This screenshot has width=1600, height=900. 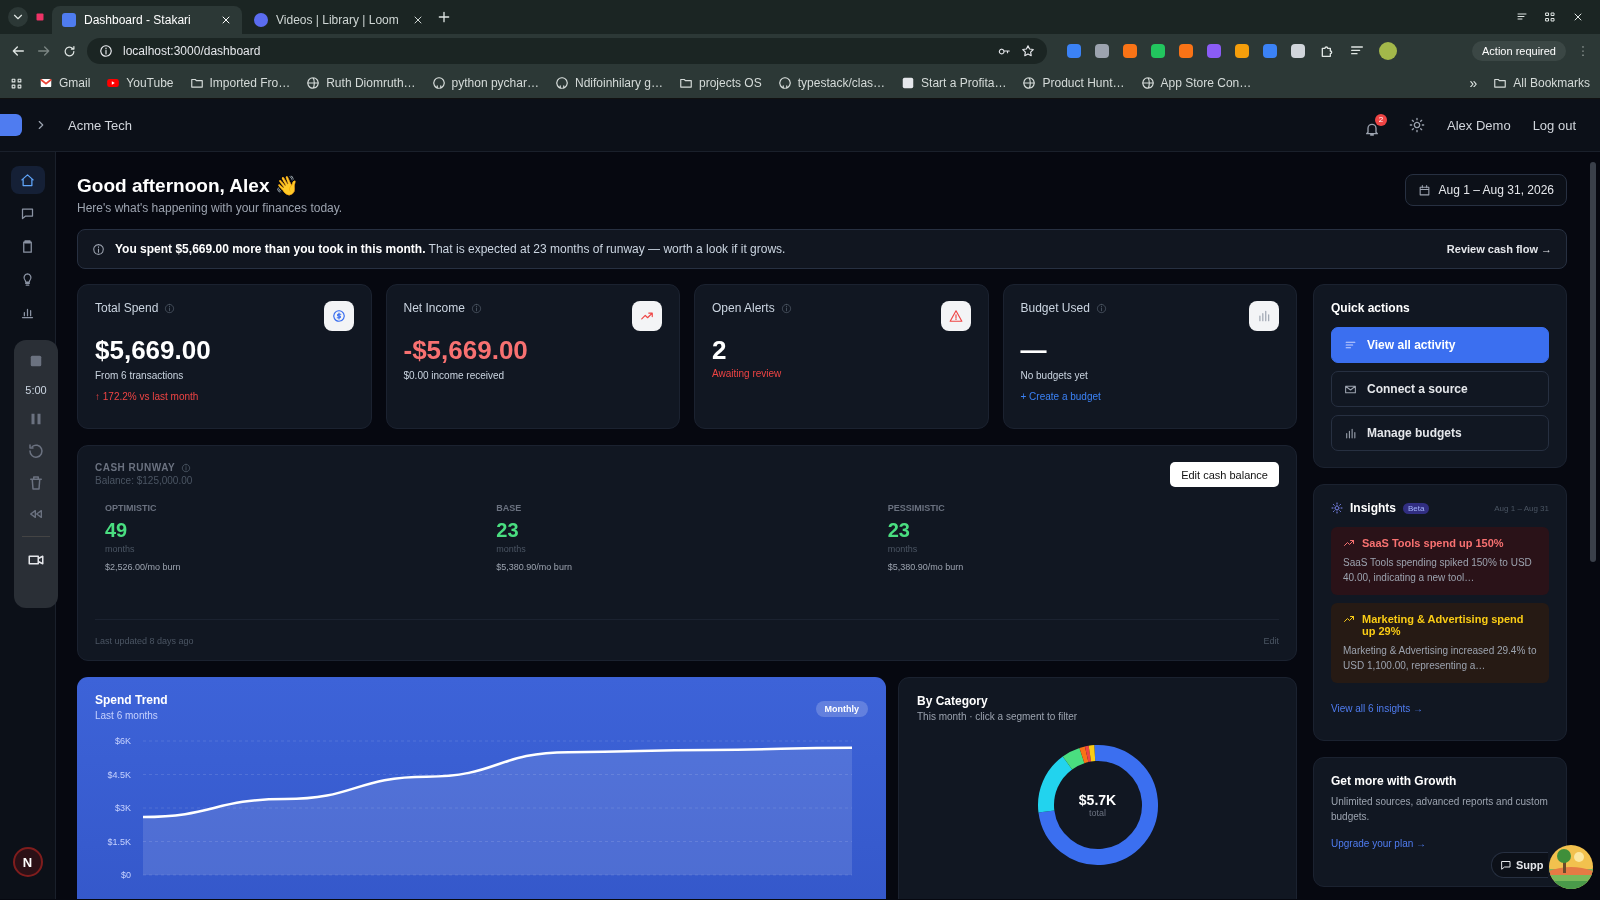 I want to click on bulb-icon, so click(x=27, y=279).